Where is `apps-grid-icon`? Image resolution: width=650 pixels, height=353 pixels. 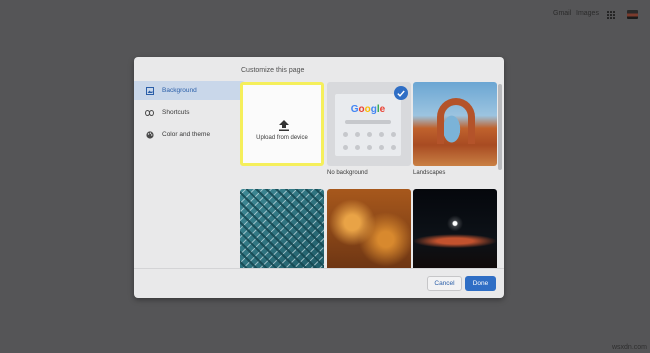 apps-grid-icon is located at coordinates (611, 15).